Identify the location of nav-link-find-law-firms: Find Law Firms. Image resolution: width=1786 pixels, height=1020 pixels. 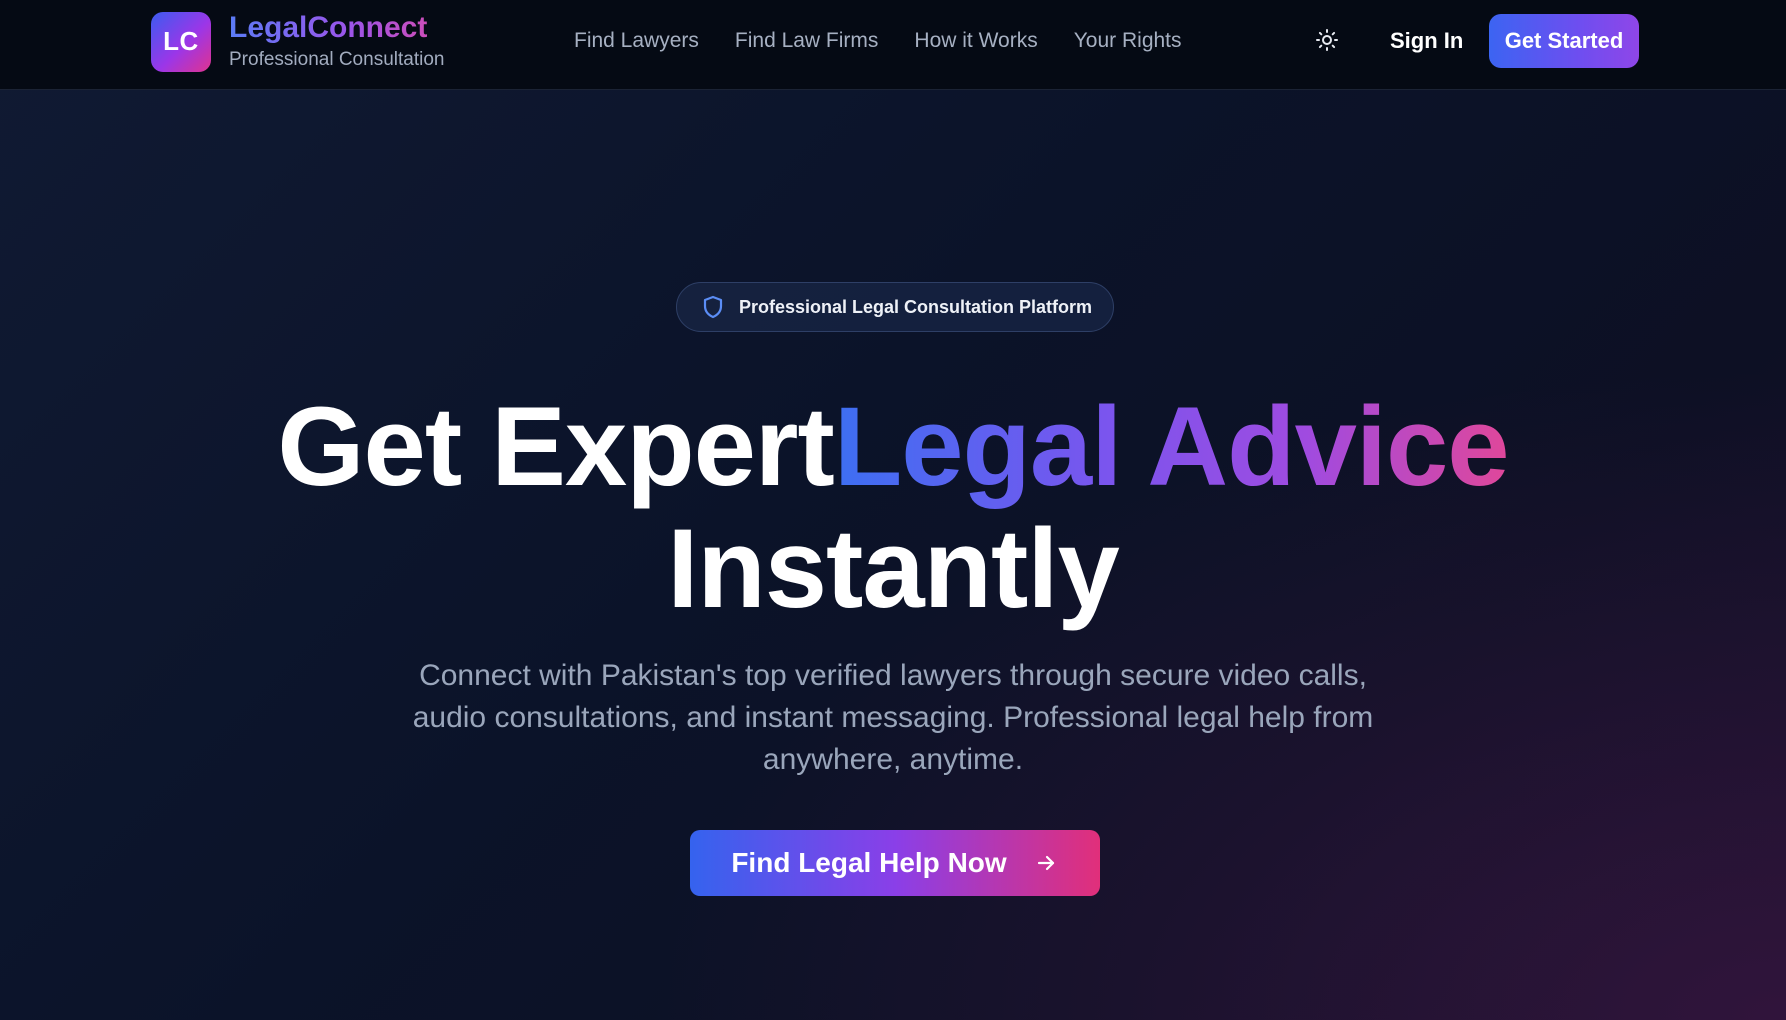
(807, 41).